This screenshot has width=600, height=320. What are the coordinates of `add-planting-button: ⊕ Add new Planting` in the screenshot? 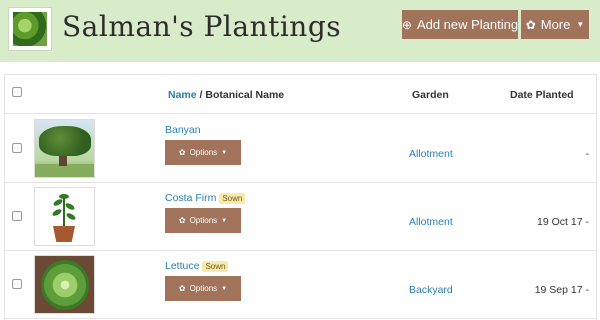 It's located at (460, 24).